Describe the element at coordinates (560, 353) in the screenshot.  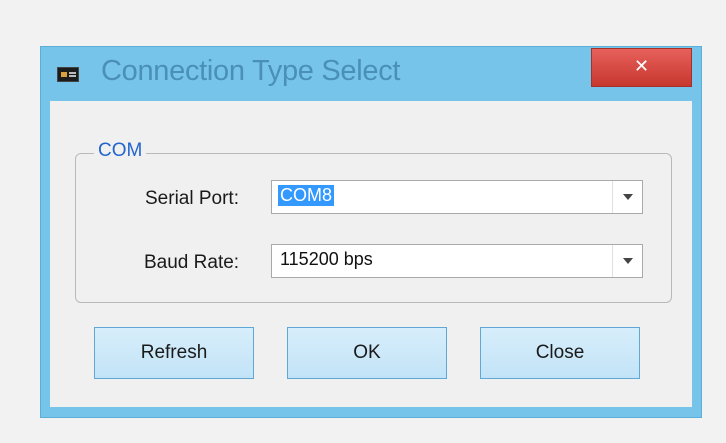
I see `close-button: Close` at that location.